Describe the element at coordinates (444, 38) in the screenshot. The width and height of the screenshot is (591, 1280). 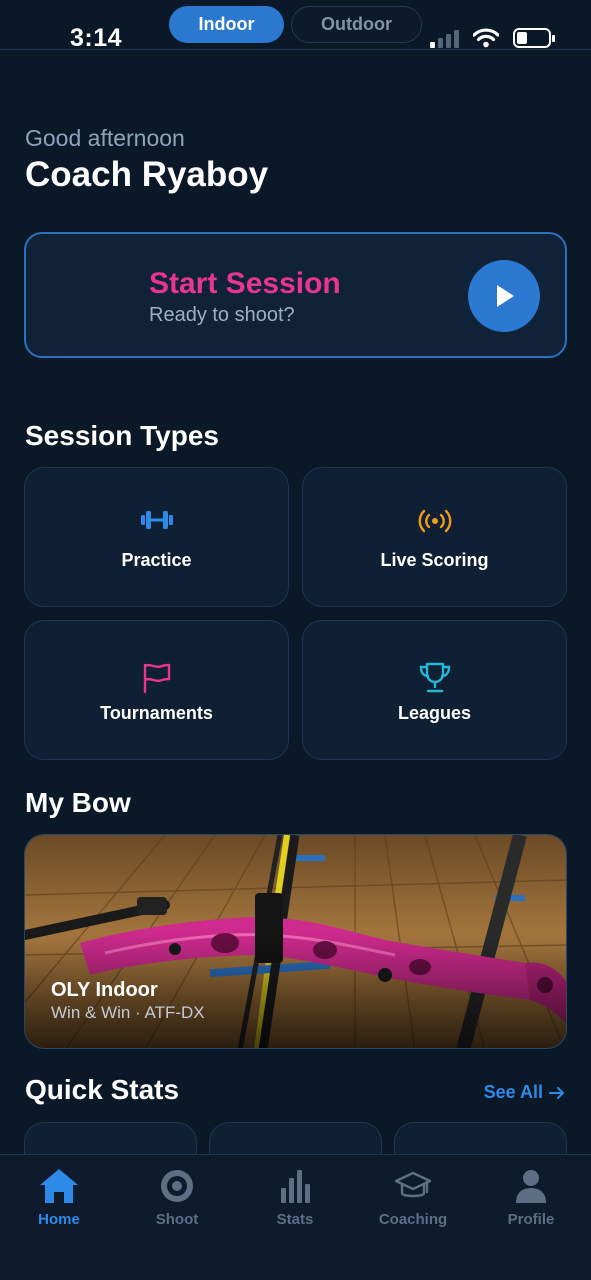
I see `cellular-signal-icon` at that location.